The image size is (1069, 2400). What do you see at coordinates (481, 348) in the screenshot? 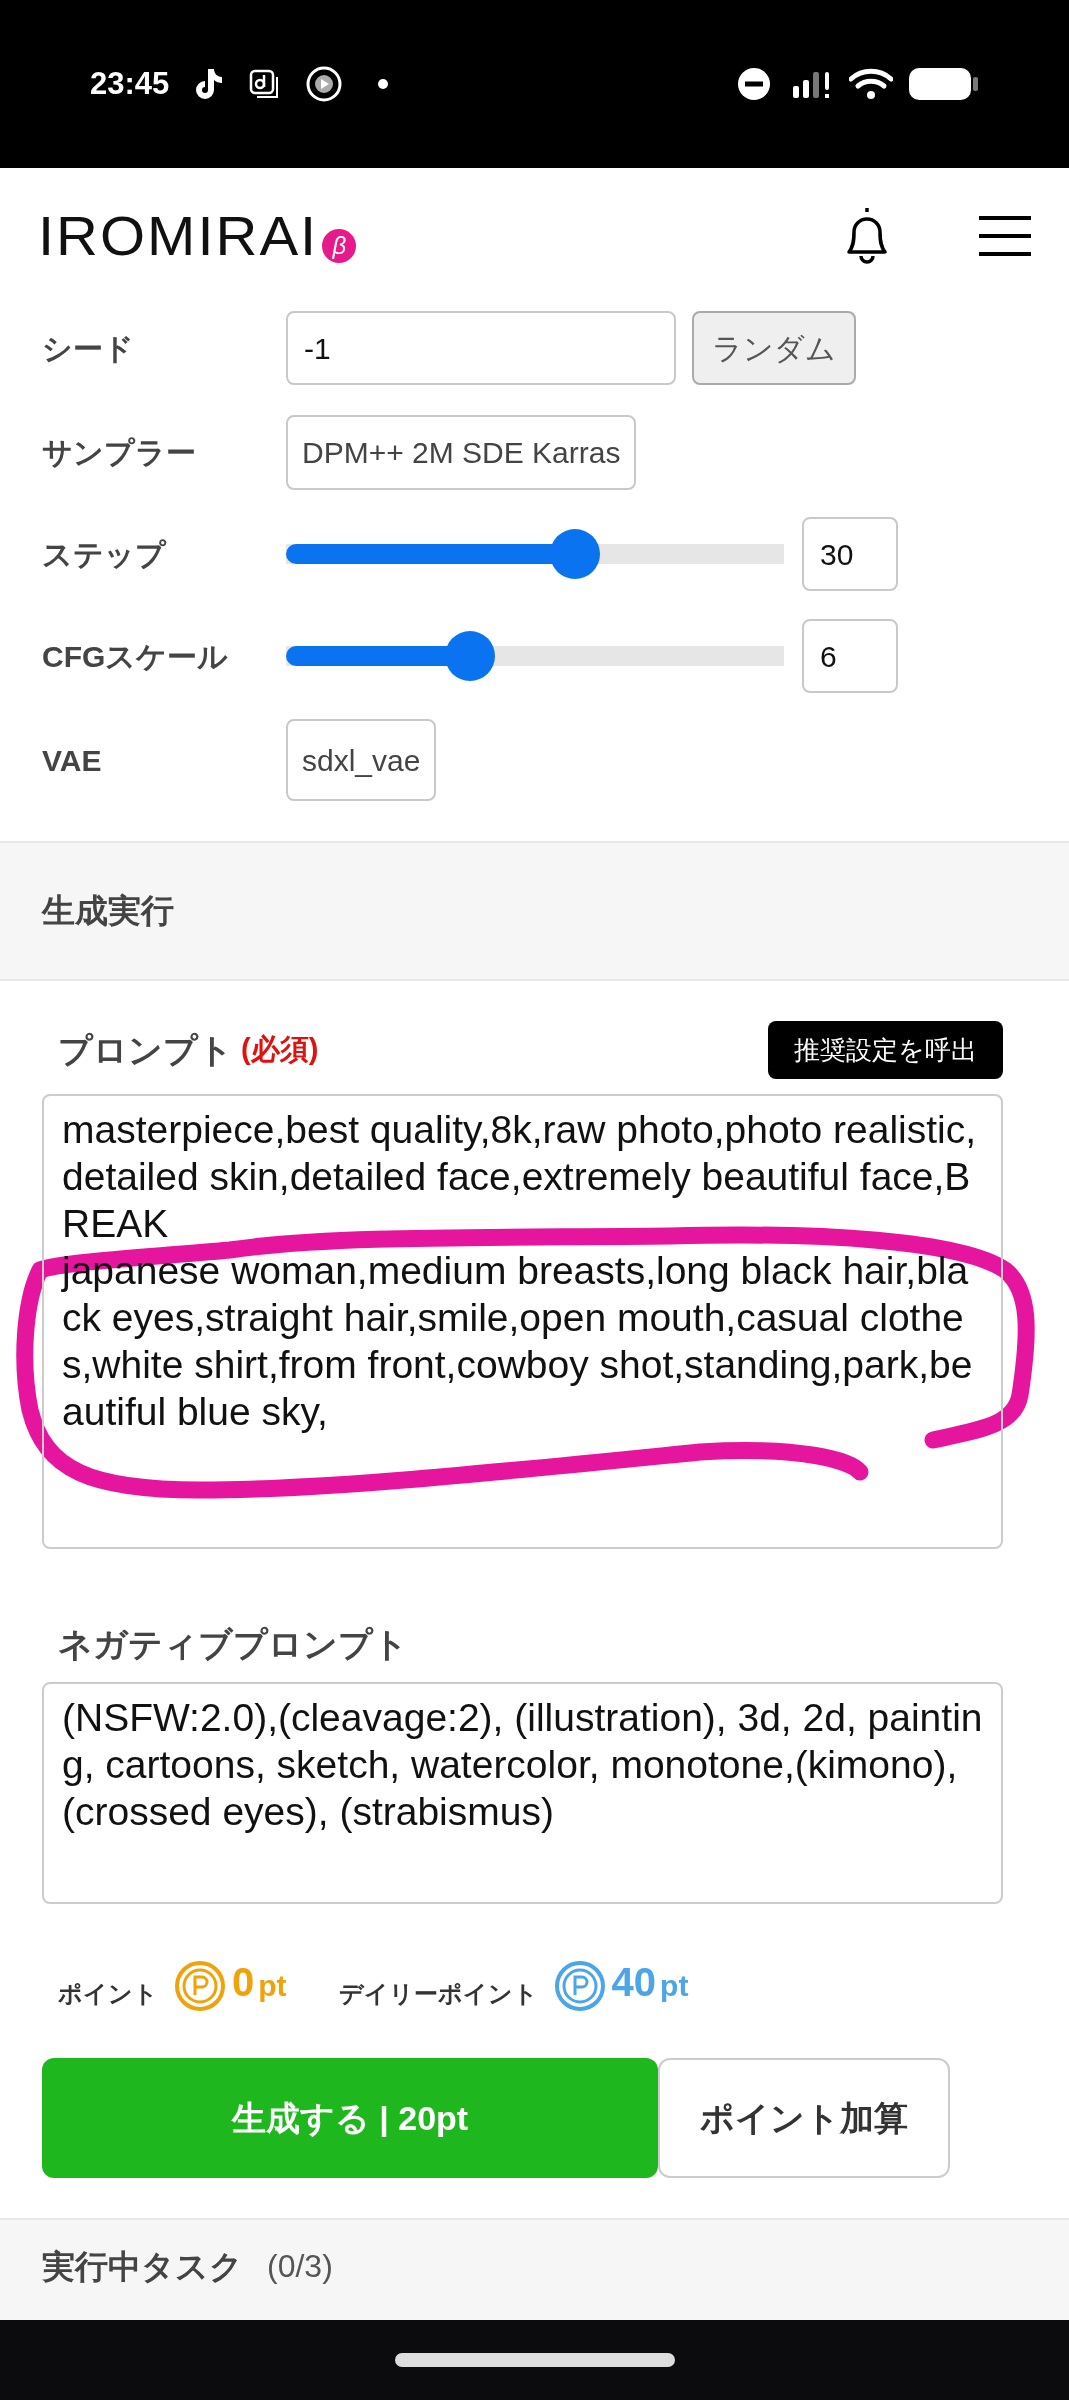
I see `input-field: -1` at bounding box center [481, 348].